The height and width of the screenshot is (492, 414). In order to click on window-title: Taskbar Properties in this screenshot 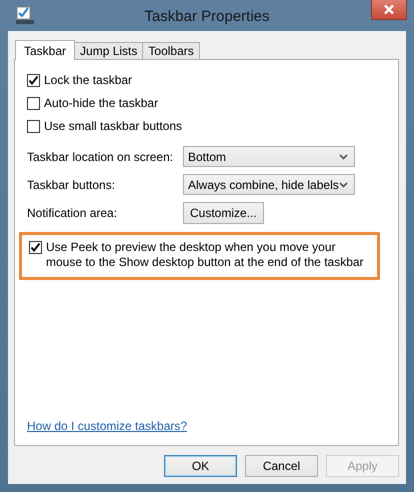, I will do `click(207, 16)`.